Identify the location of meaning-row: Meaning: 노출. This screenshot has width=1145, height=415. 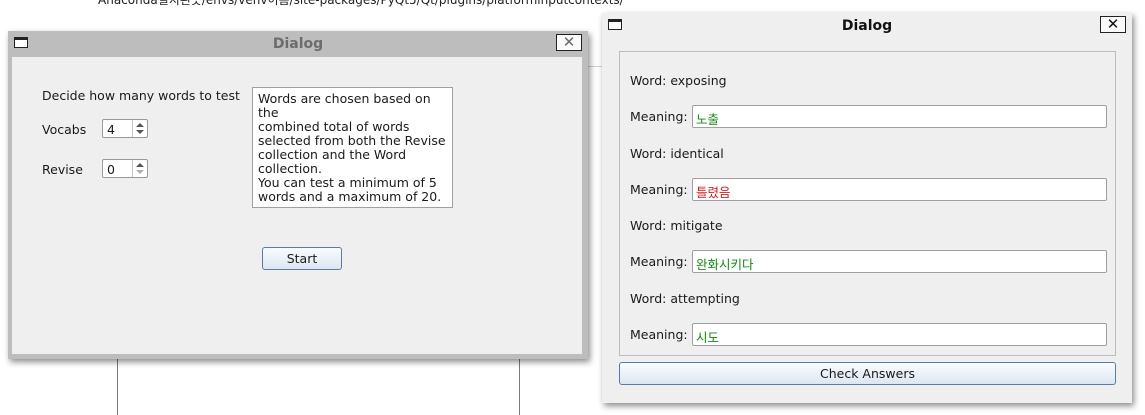
(869, 117).